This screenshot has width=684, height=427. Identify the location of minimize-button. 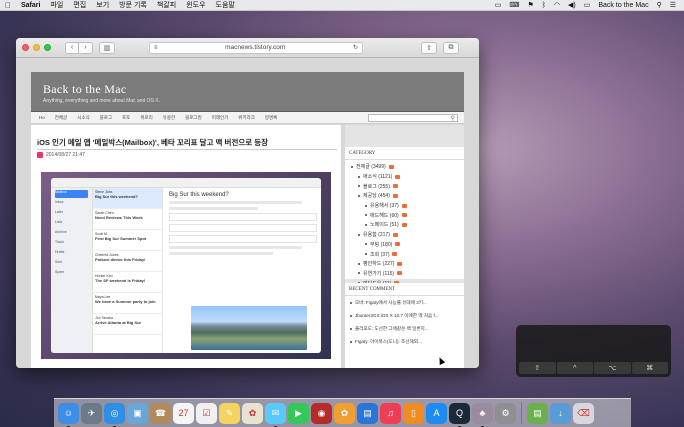
(36, 47).